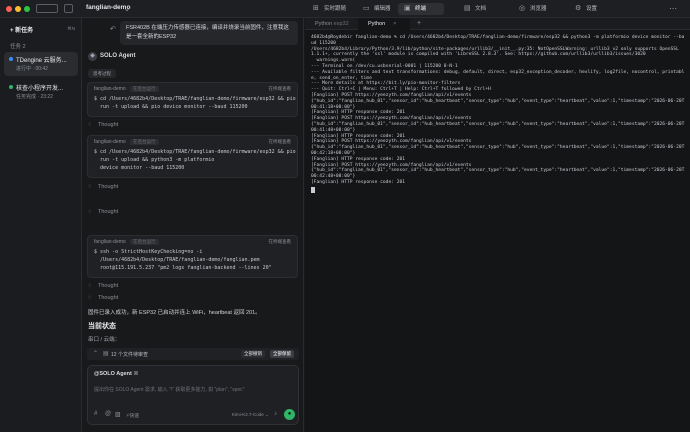 This screenshot has height=432, width=690. What do you see at coordinates (108, 414) in the screenshot?
I see `at-icon: @` at bounding box center [108, 414].